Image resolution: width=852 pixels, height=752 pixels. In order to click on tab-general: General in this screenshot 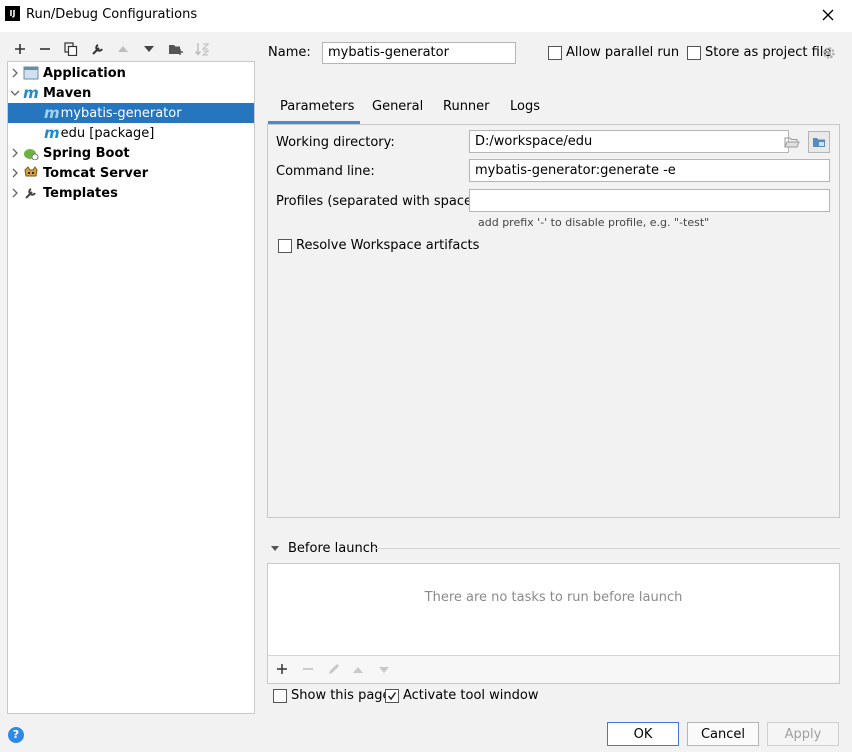, I will do `click(397, 111)`.